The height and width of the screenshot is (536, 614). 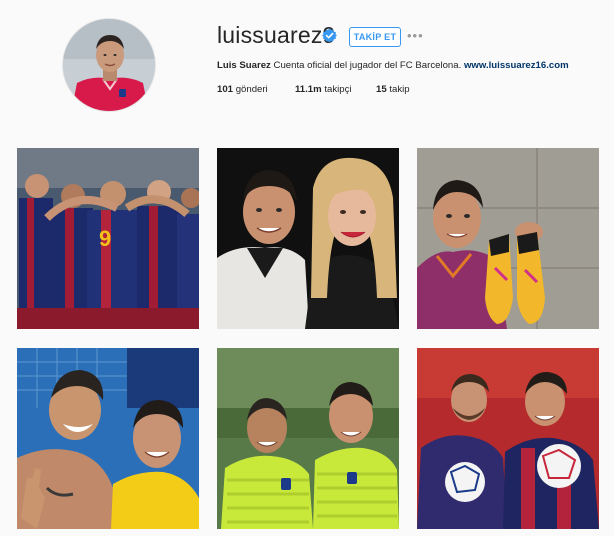 I want to click on stat-followers: 11.1m takipçi, so click(x=323, y=89).